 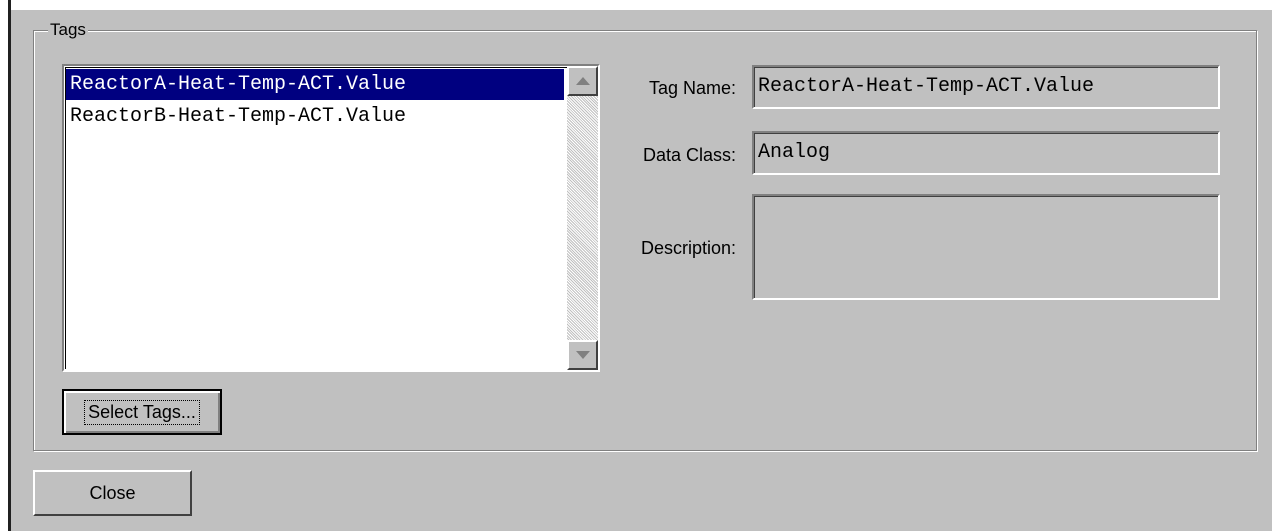 I want to click on description-value, so click(x=986, y=247).